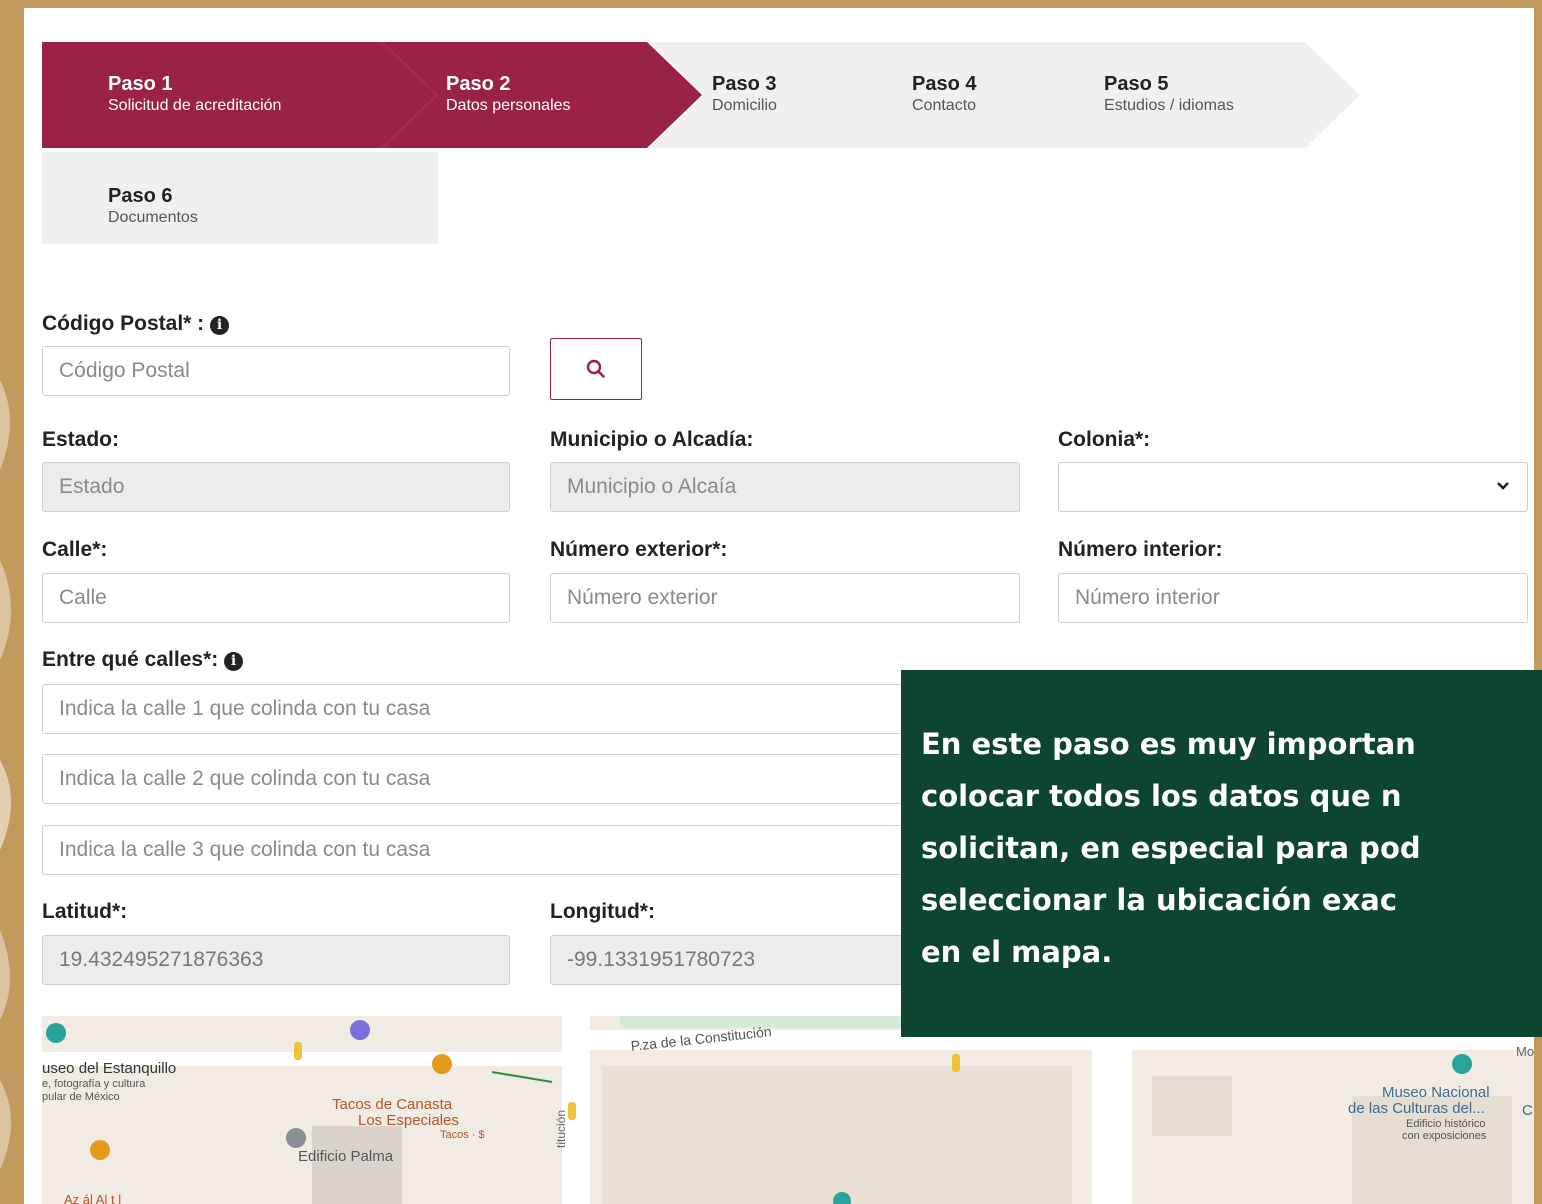 The height and width of the screenshot is (1204, 1542). What do you see at coordinates (81, 439) in the screenshot?
I see `estado-label: Estado:` at bounding box center [81, 439].